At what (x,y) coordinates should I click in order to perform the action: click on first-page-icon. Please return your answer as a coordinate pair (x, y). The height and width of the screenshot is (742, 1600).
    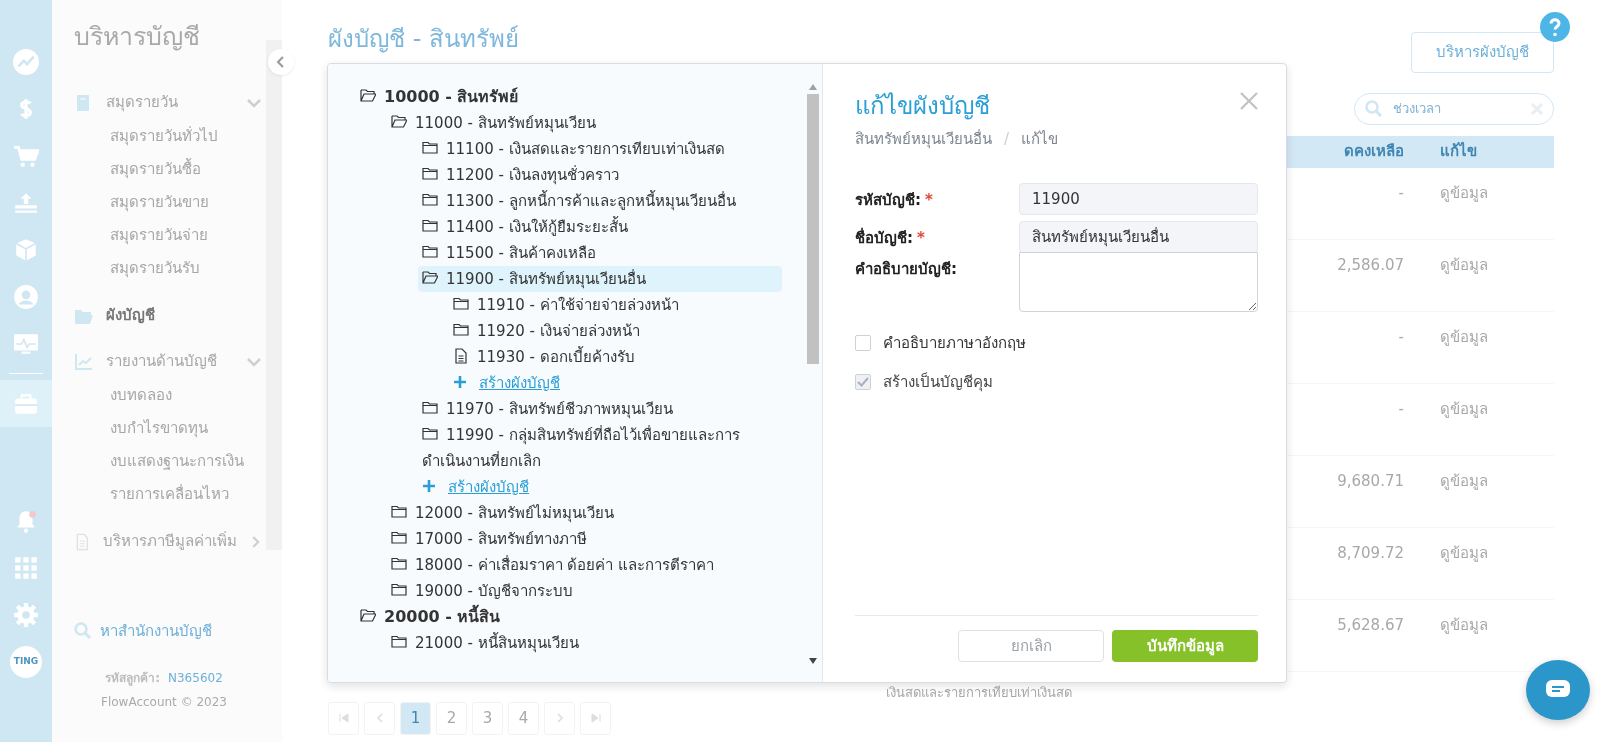
    Looking at the image, I should click on (343, 718).